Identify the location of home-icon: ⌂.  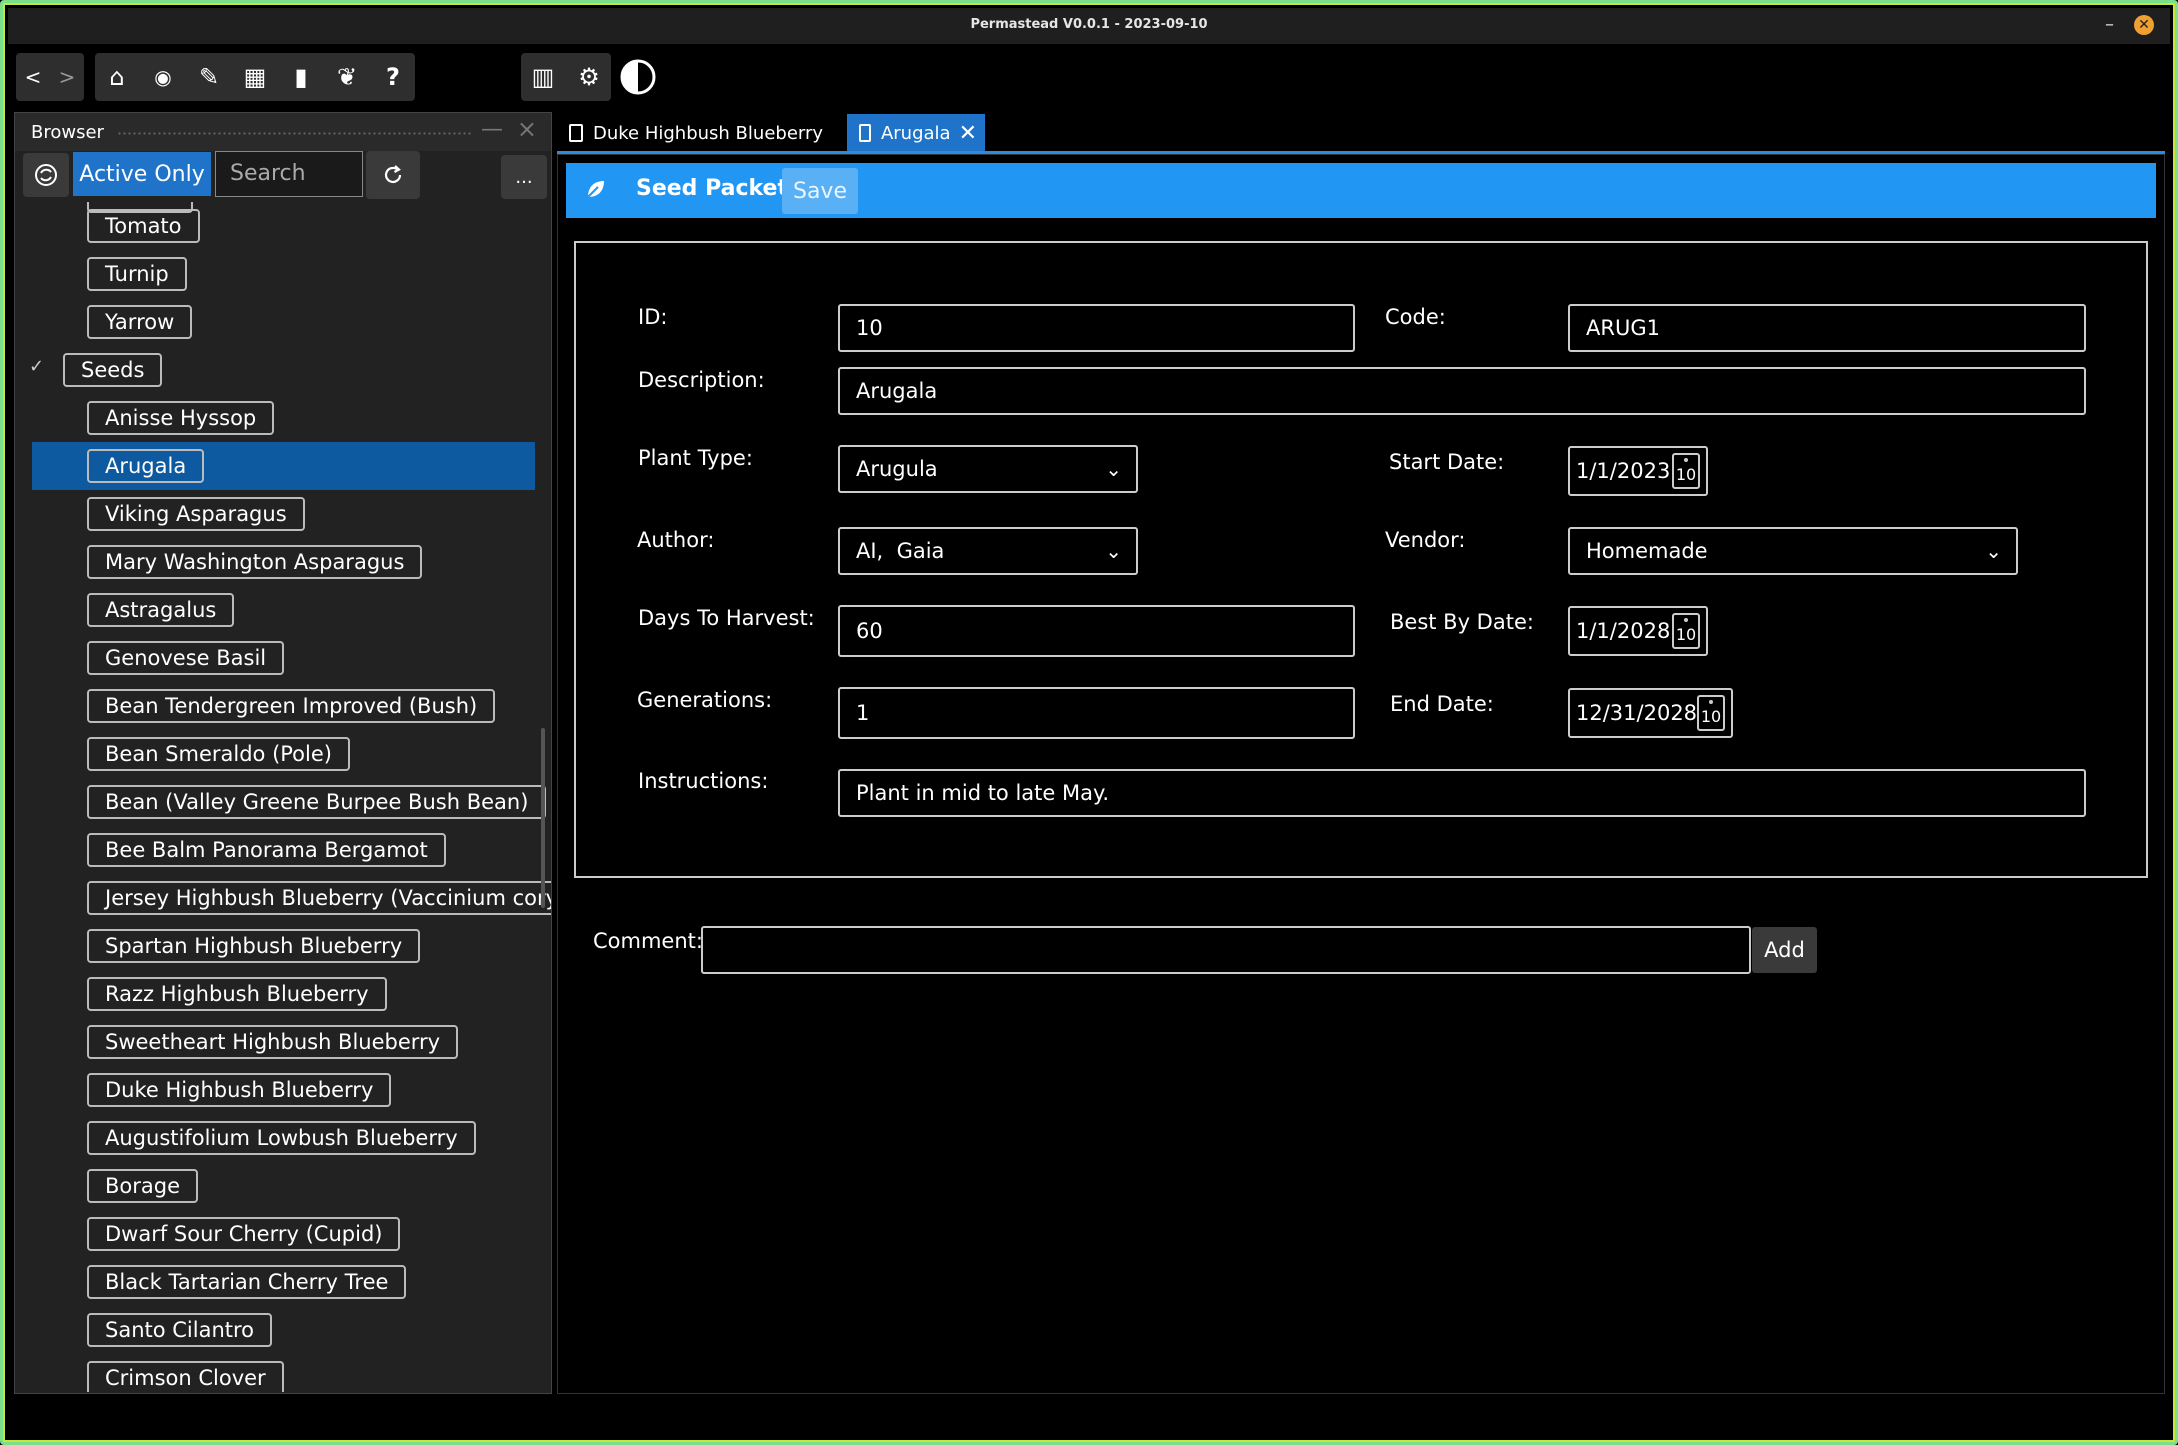
(117, 77).